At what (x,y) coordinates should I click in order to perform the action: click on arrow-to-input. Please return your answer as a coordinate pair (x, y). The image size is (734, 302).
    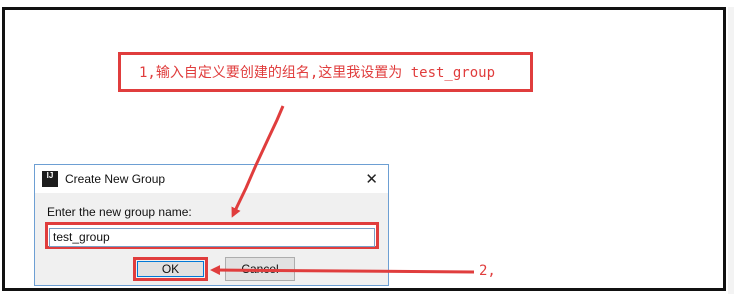
    Looking at the image, I should click on (258, 161).